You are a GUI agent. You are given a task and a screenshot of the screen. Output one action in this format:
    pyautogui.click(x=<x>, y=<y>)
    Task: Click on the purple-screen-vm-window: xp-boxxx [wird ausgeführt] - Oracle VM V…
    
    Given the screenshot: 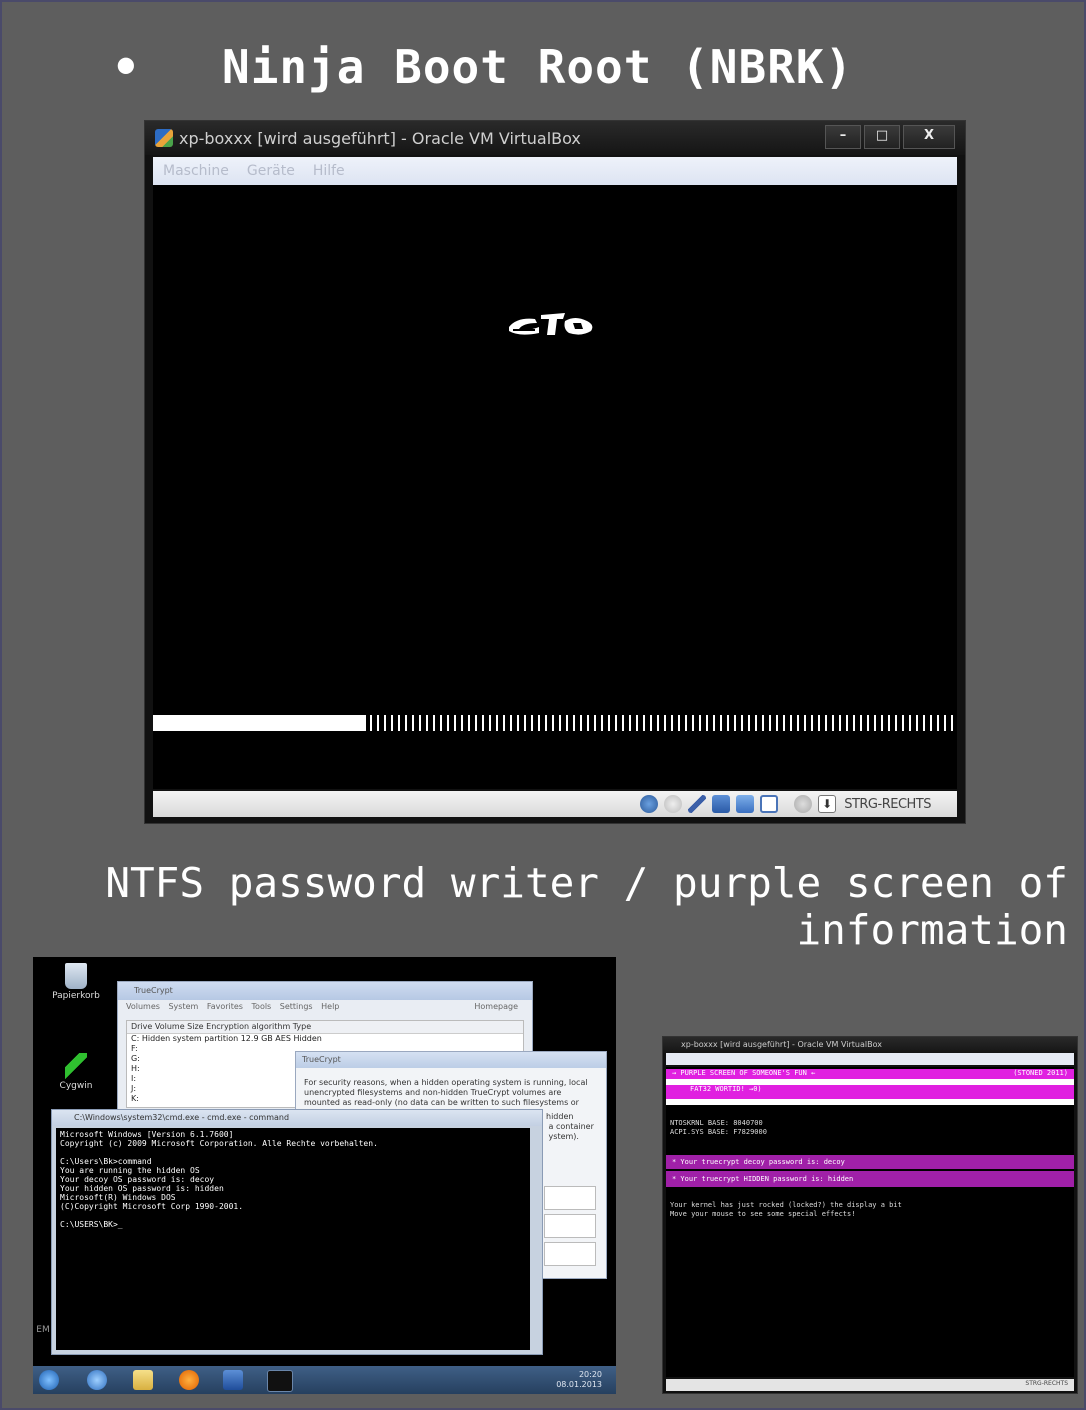 What is the action you would take?
    pyautogui.click(x=870, y=1215)
    